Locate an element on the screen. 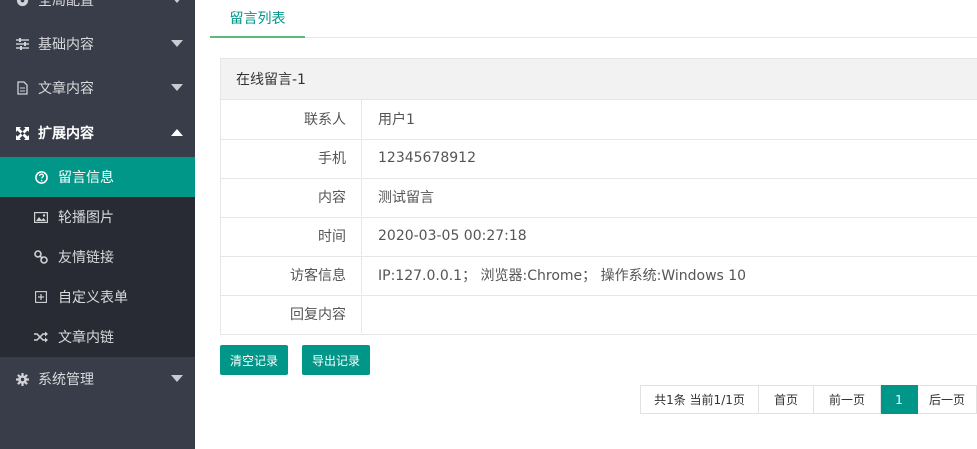 Image resolution: width=977 pixels, height=449 pixels. image-icon is located at coordinates (41, 217).